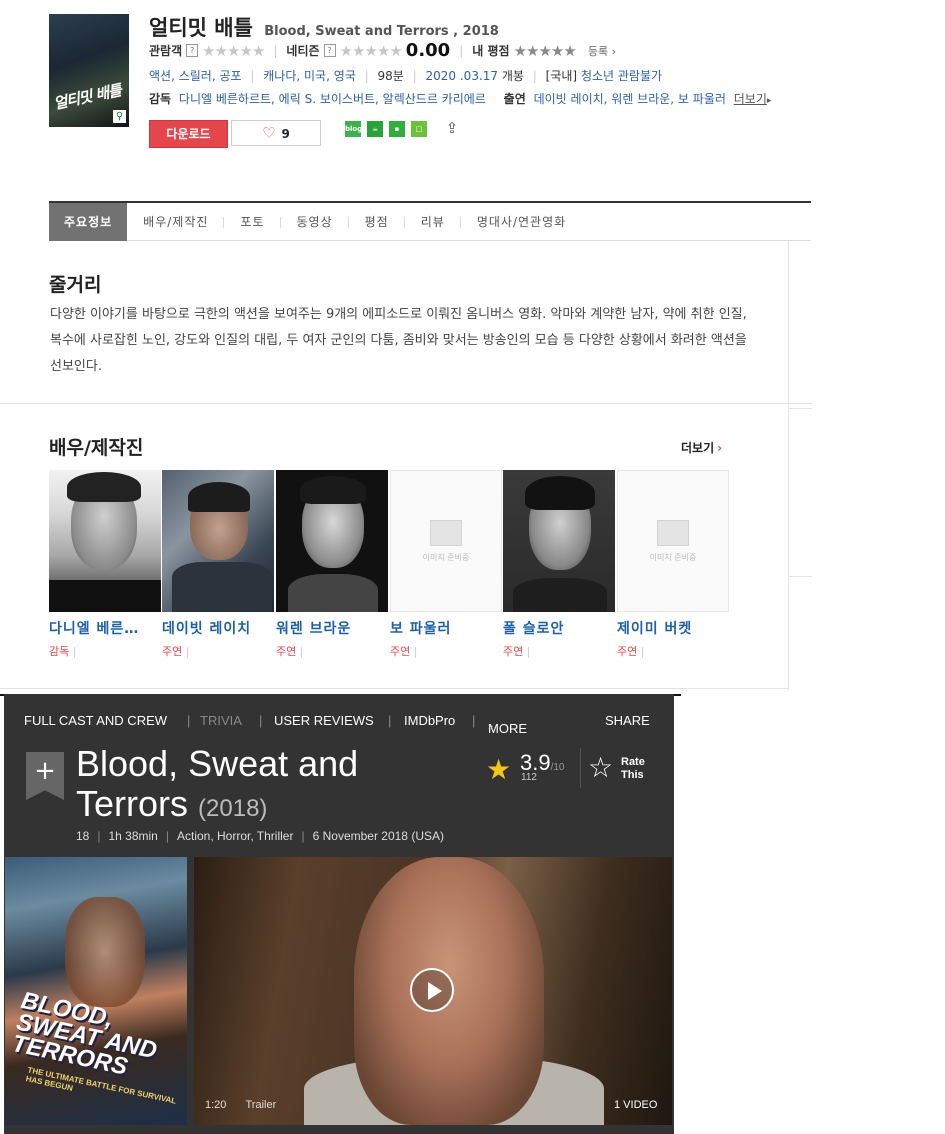 The image size is (945, 1134). I want to click on cast-label: 출연, so click(514, 99).